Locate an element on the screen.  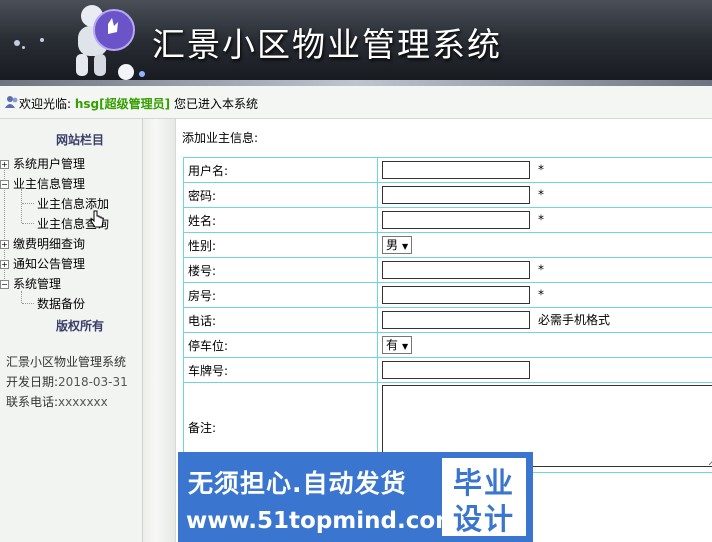
welcome-text: 欢迎光临: hsg[超级管理员] 您已进入本系统 is located at coordinates (138, 103).